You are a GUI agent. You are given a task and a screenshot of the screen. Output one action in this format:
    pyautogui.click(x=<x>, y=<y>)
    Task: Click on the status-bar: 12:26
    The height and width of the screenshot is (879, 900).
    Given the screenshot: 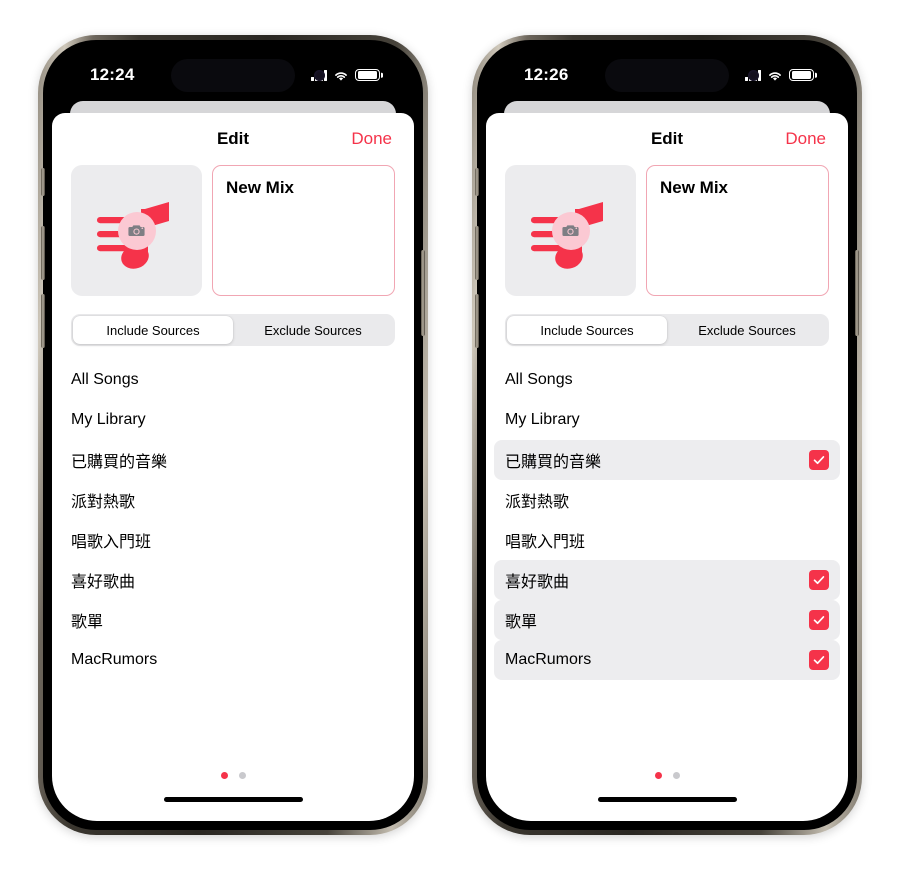 What is the action you would take?
    pyautogui.click(x=667, y=75)
    